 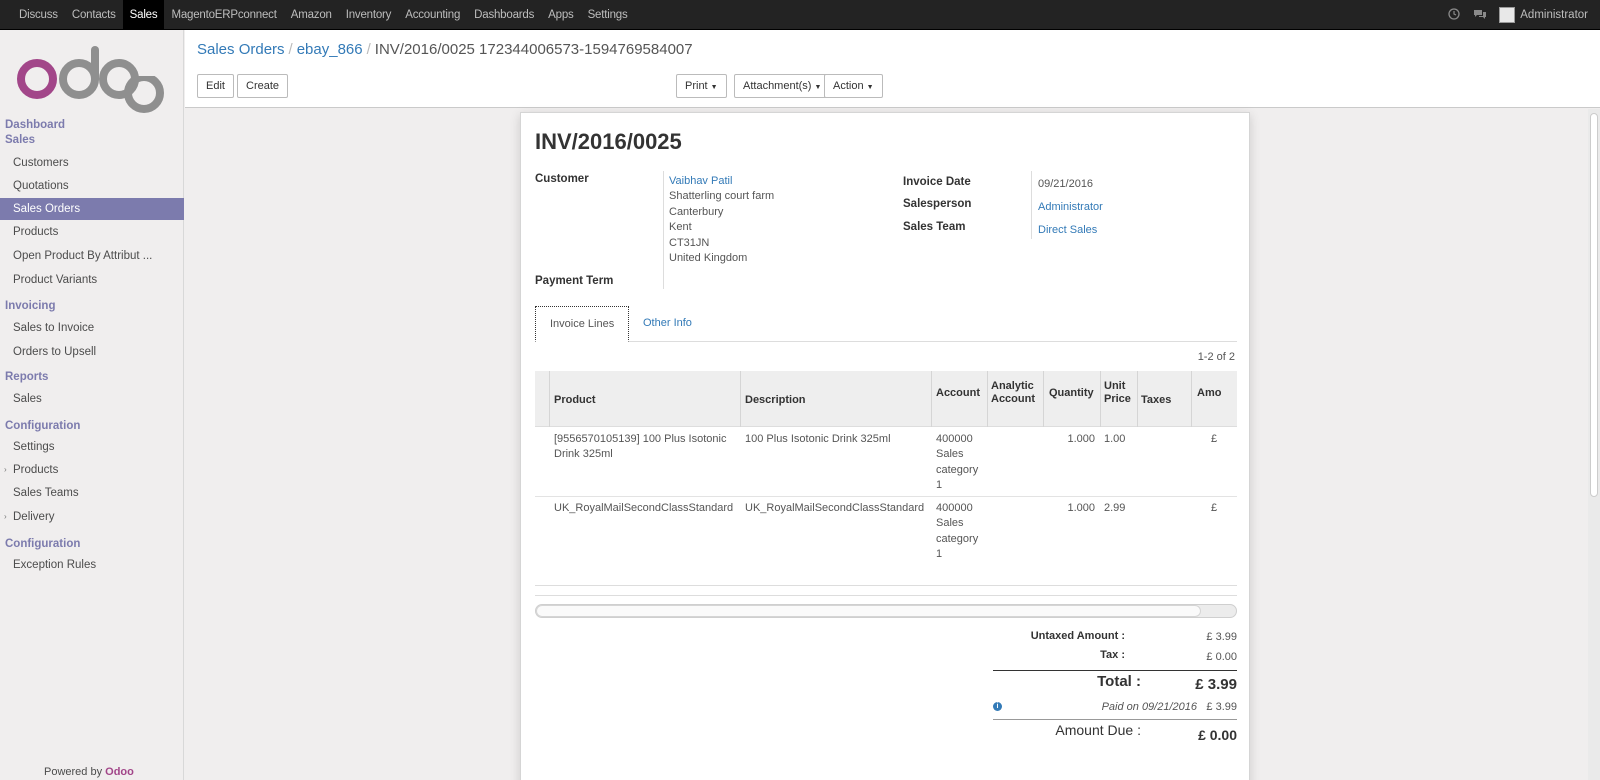 What do you see at coordinates (1115, 508) in the screenshot?
I see `row2-unit-price: 2.99` at bounding box center [1115, 508].